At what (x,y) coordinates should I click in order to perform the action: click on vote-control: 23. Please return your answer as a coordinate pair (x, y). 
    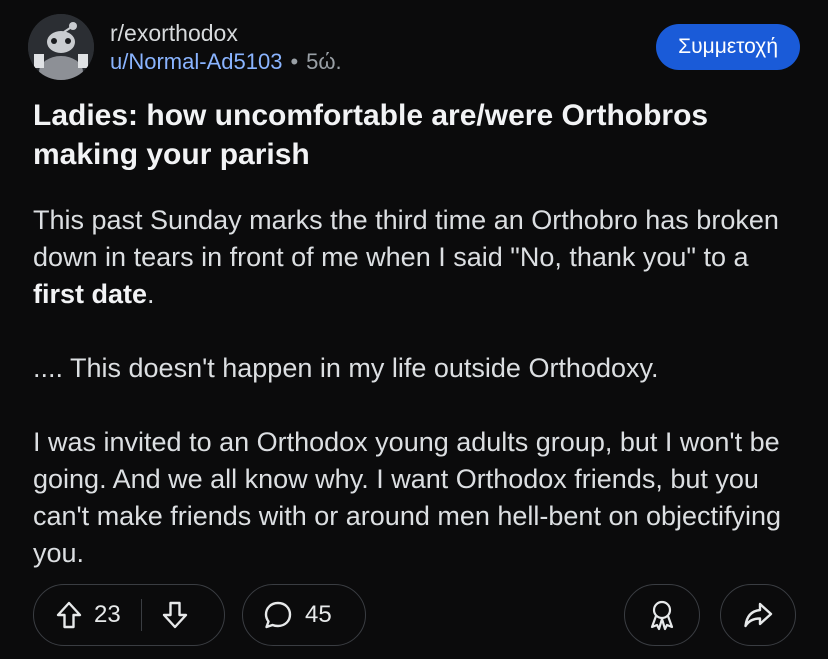
    Looking at the image, I should click on (129, 615).